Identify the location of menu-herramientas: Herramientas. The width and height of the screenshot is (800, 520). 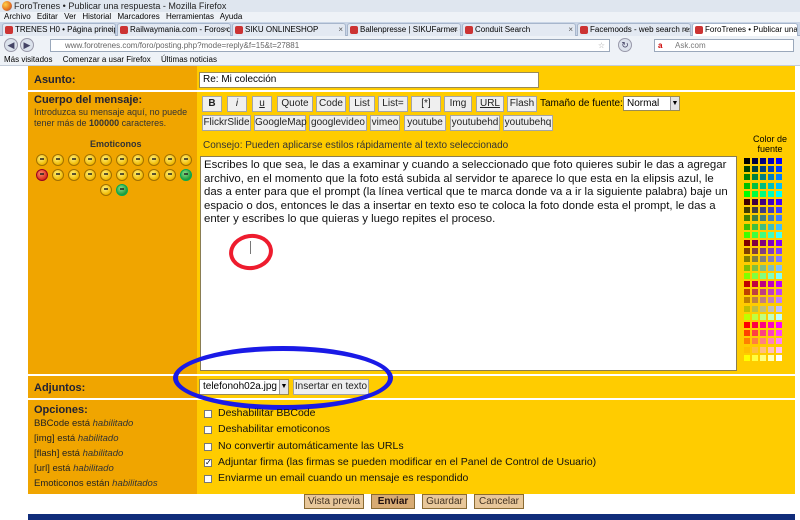
(190, 16).